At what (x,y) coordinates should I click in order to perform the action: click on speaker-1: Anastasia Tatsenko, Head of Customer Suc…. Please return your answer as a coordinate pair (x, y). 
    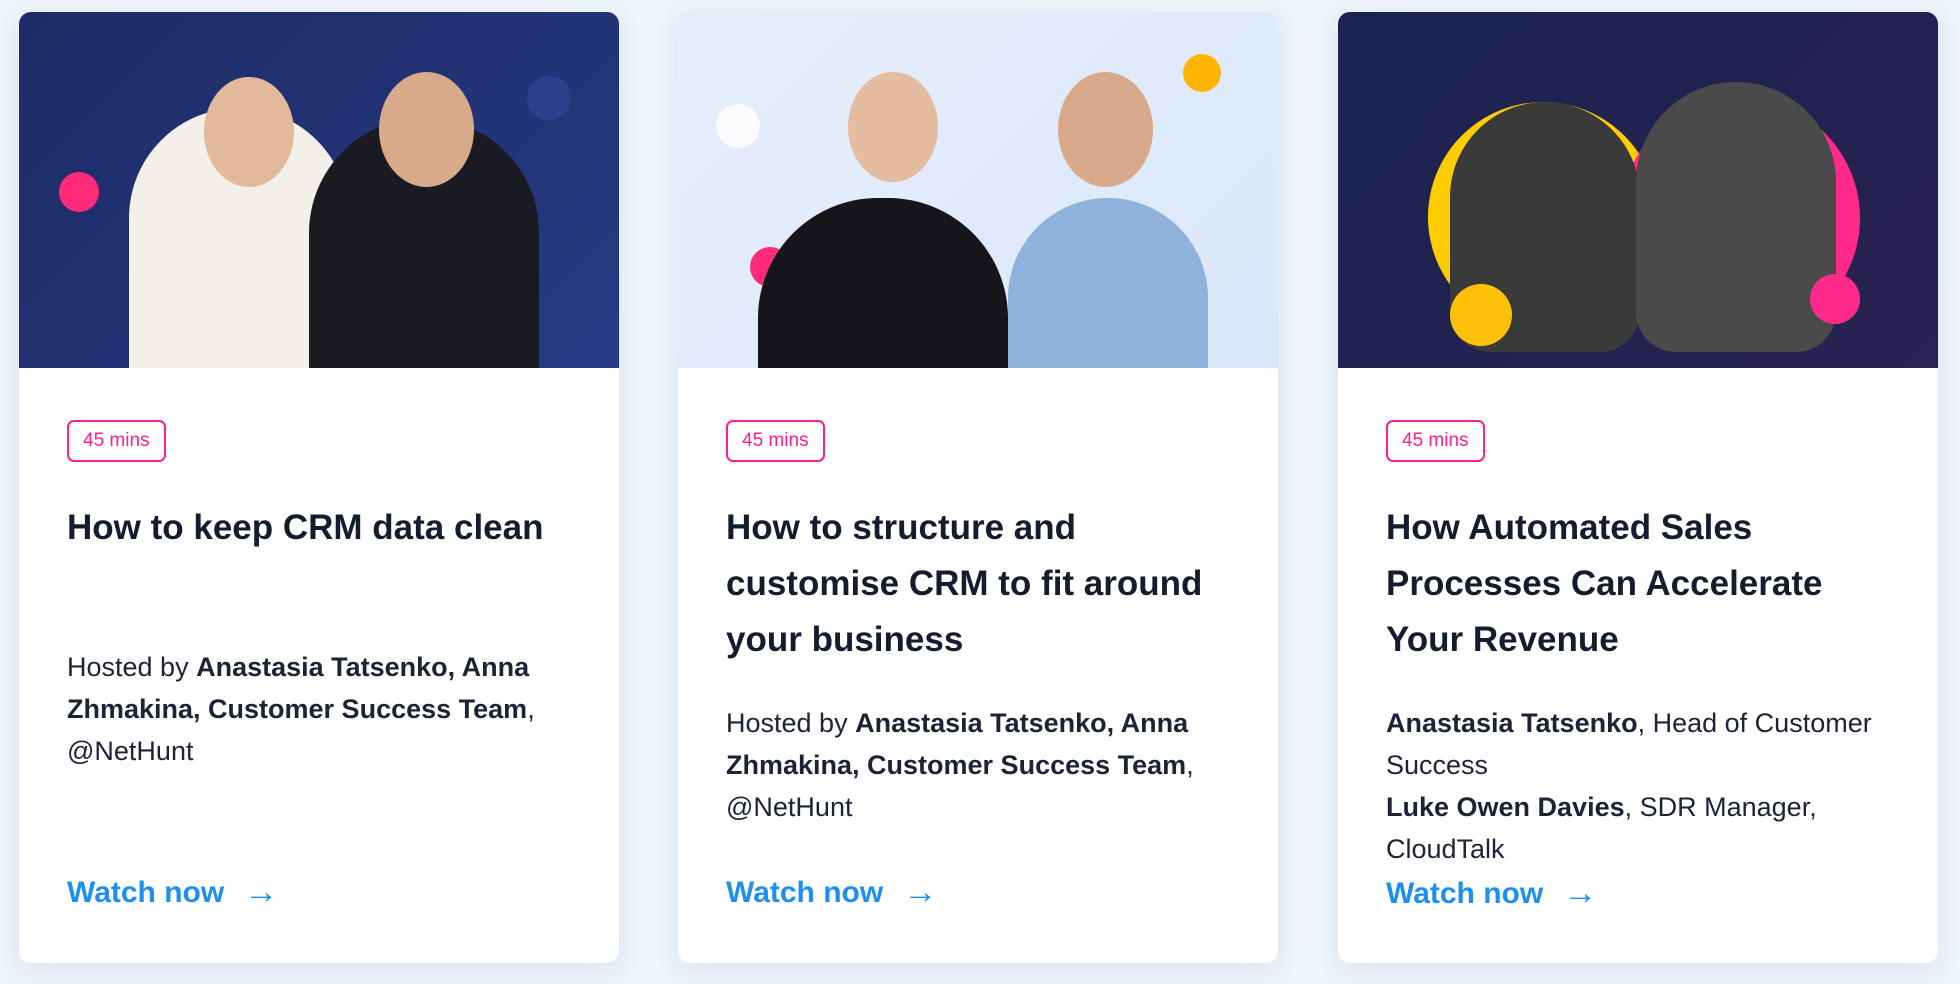
    Looking at the image, I should click on (1642, 744).